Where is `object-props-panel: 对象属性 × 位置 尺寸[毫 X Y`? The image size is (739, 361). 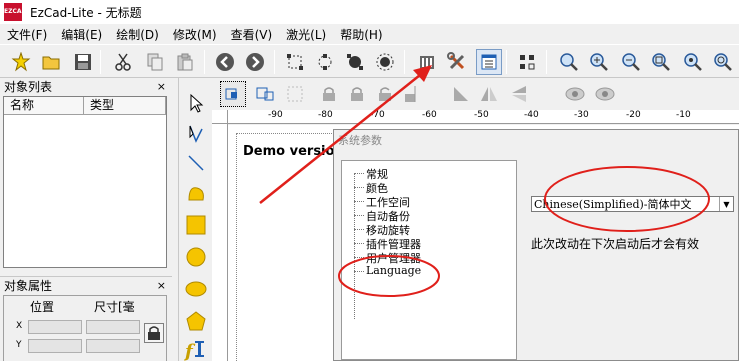 object-props-panel: 对象属性 × 位置 尺寸[毫 X Y is located at coordinates (86, 318).